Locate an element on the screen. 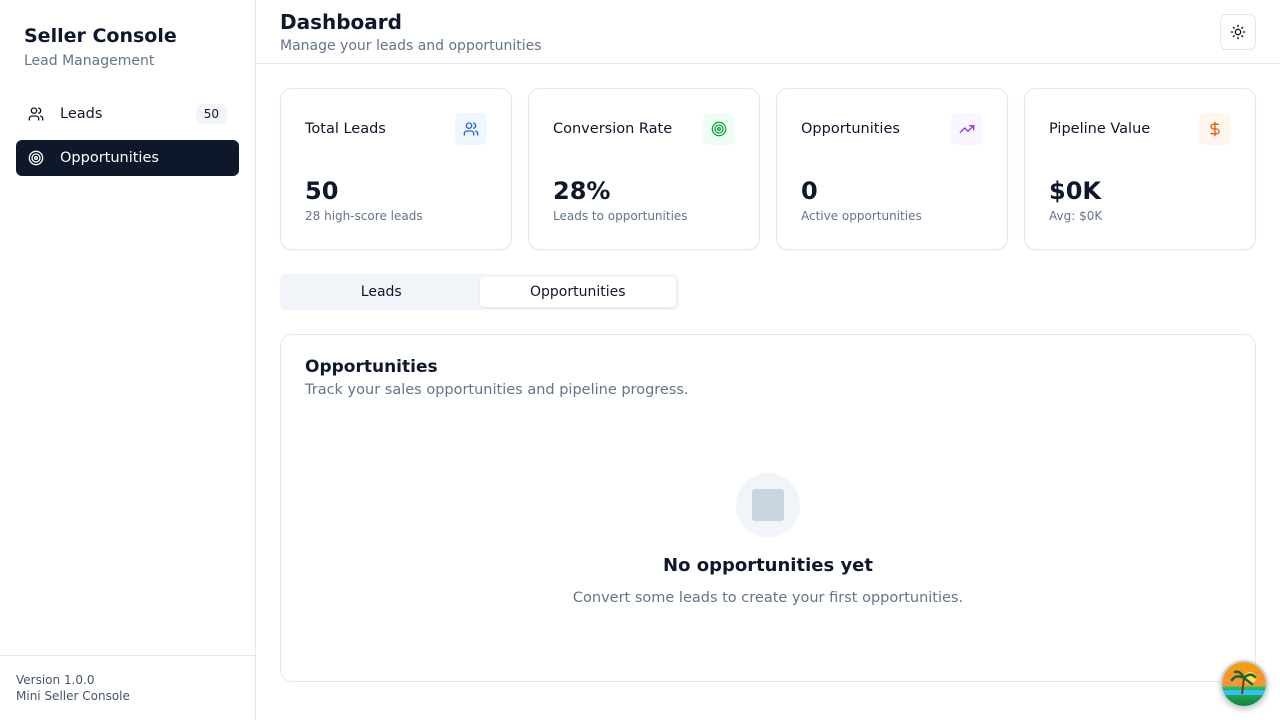  stat-card-pipeline-value: Pipeline Value $0K Avg: $0K is located at coordinates (1140, 169).